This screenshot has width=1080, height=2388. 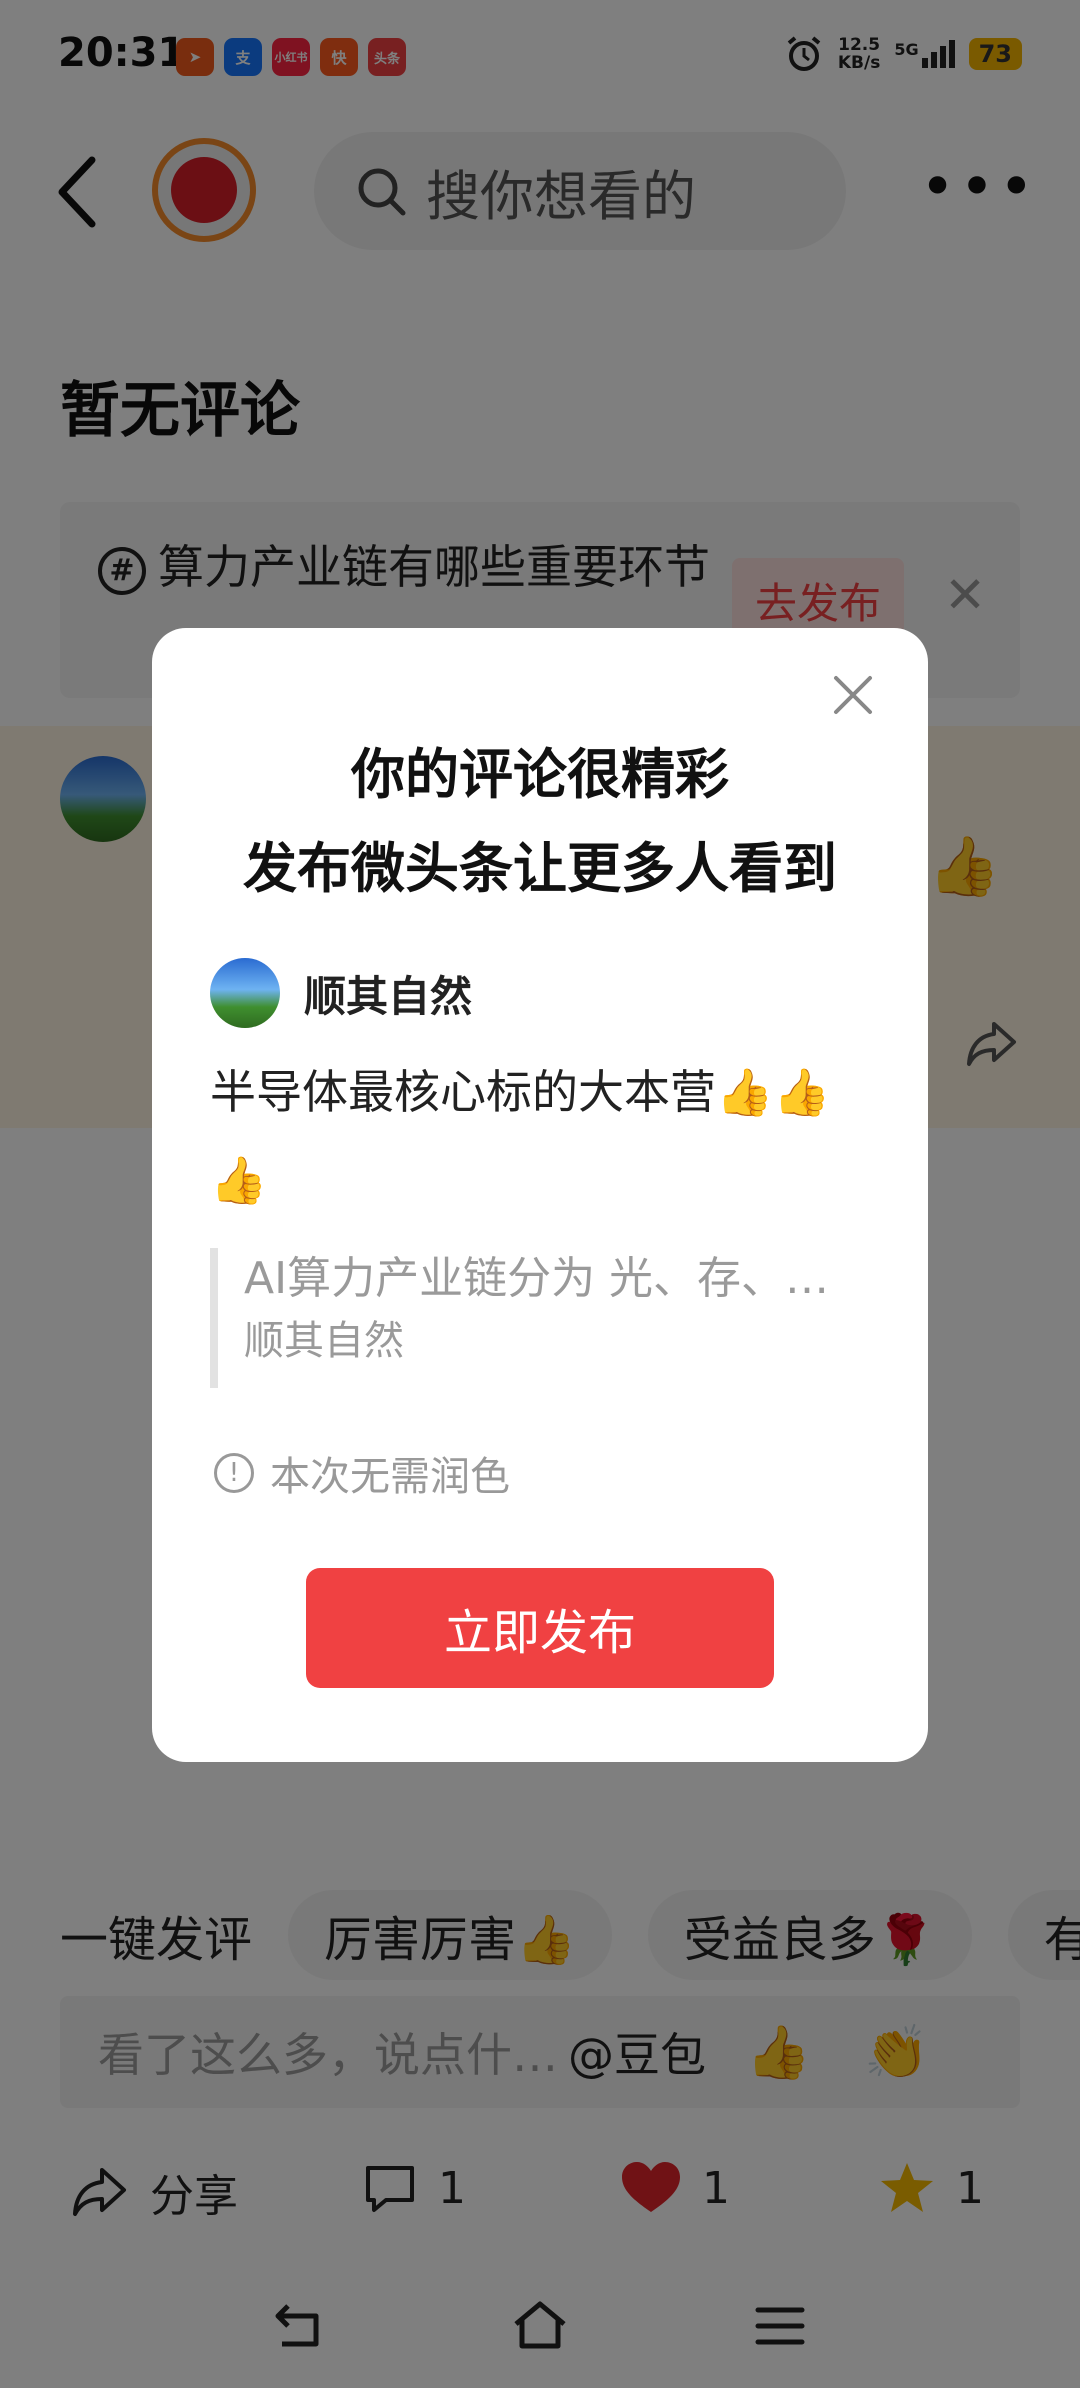 I want to click on dialog-title-line1: 你的评论很精彩, so click(x=540, y=774).